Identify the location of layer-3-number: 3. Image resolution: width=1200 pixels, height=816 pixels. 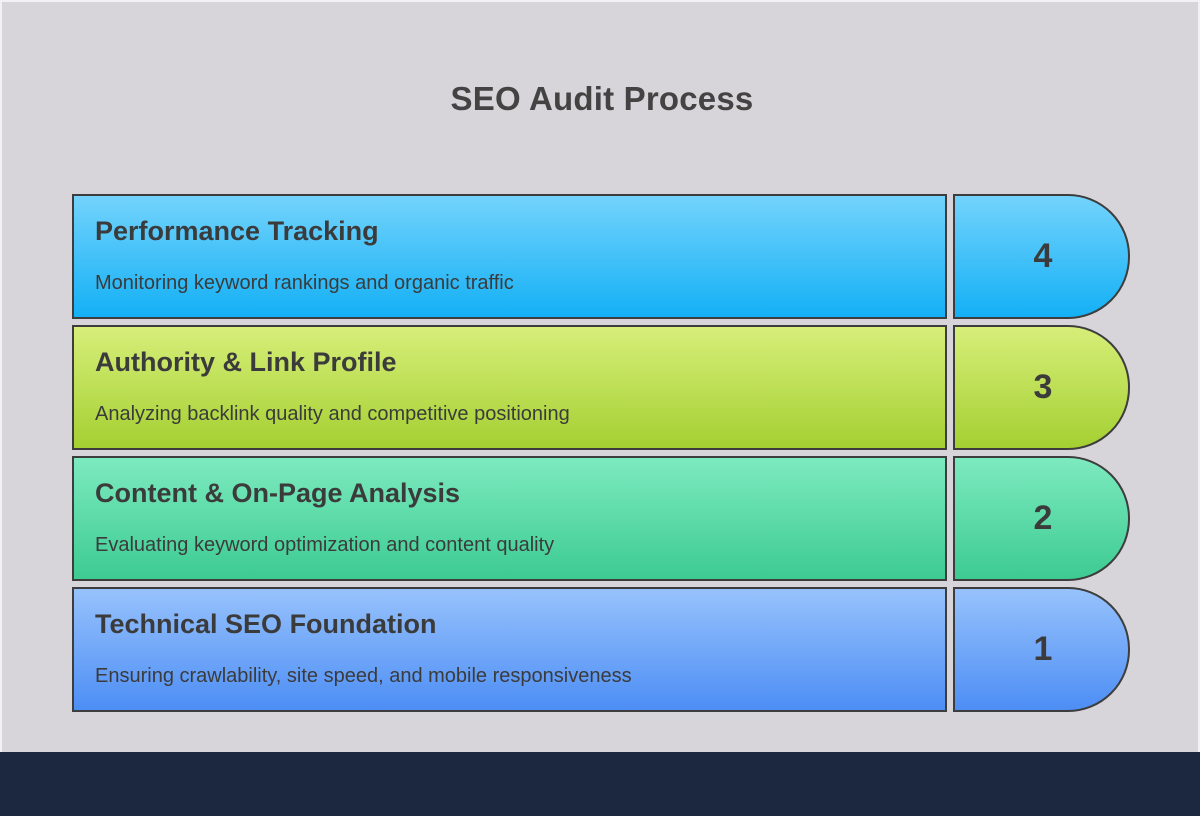
(1043, 387).